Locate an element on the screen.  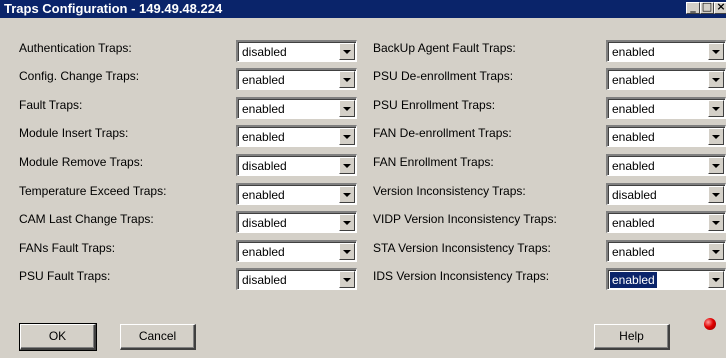
trap-label: VIDP Version Inconsistency Traps: is located at coordinates (465, 219).